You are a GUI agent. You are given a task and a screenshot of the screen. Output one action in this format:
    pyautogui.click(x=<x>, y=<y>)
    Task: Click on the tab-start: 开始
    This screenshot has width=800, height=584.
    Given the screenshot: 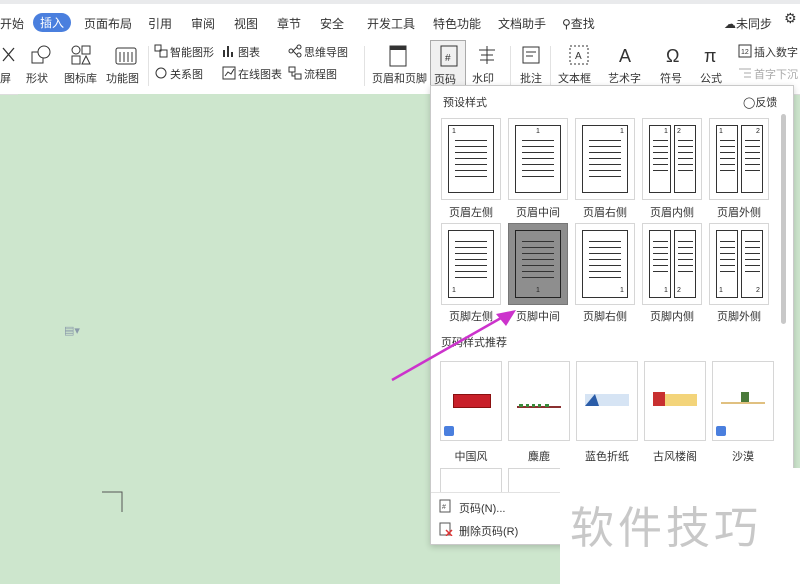 What is the action you would take?
    pyautogui.click(x=12, y=23)
    